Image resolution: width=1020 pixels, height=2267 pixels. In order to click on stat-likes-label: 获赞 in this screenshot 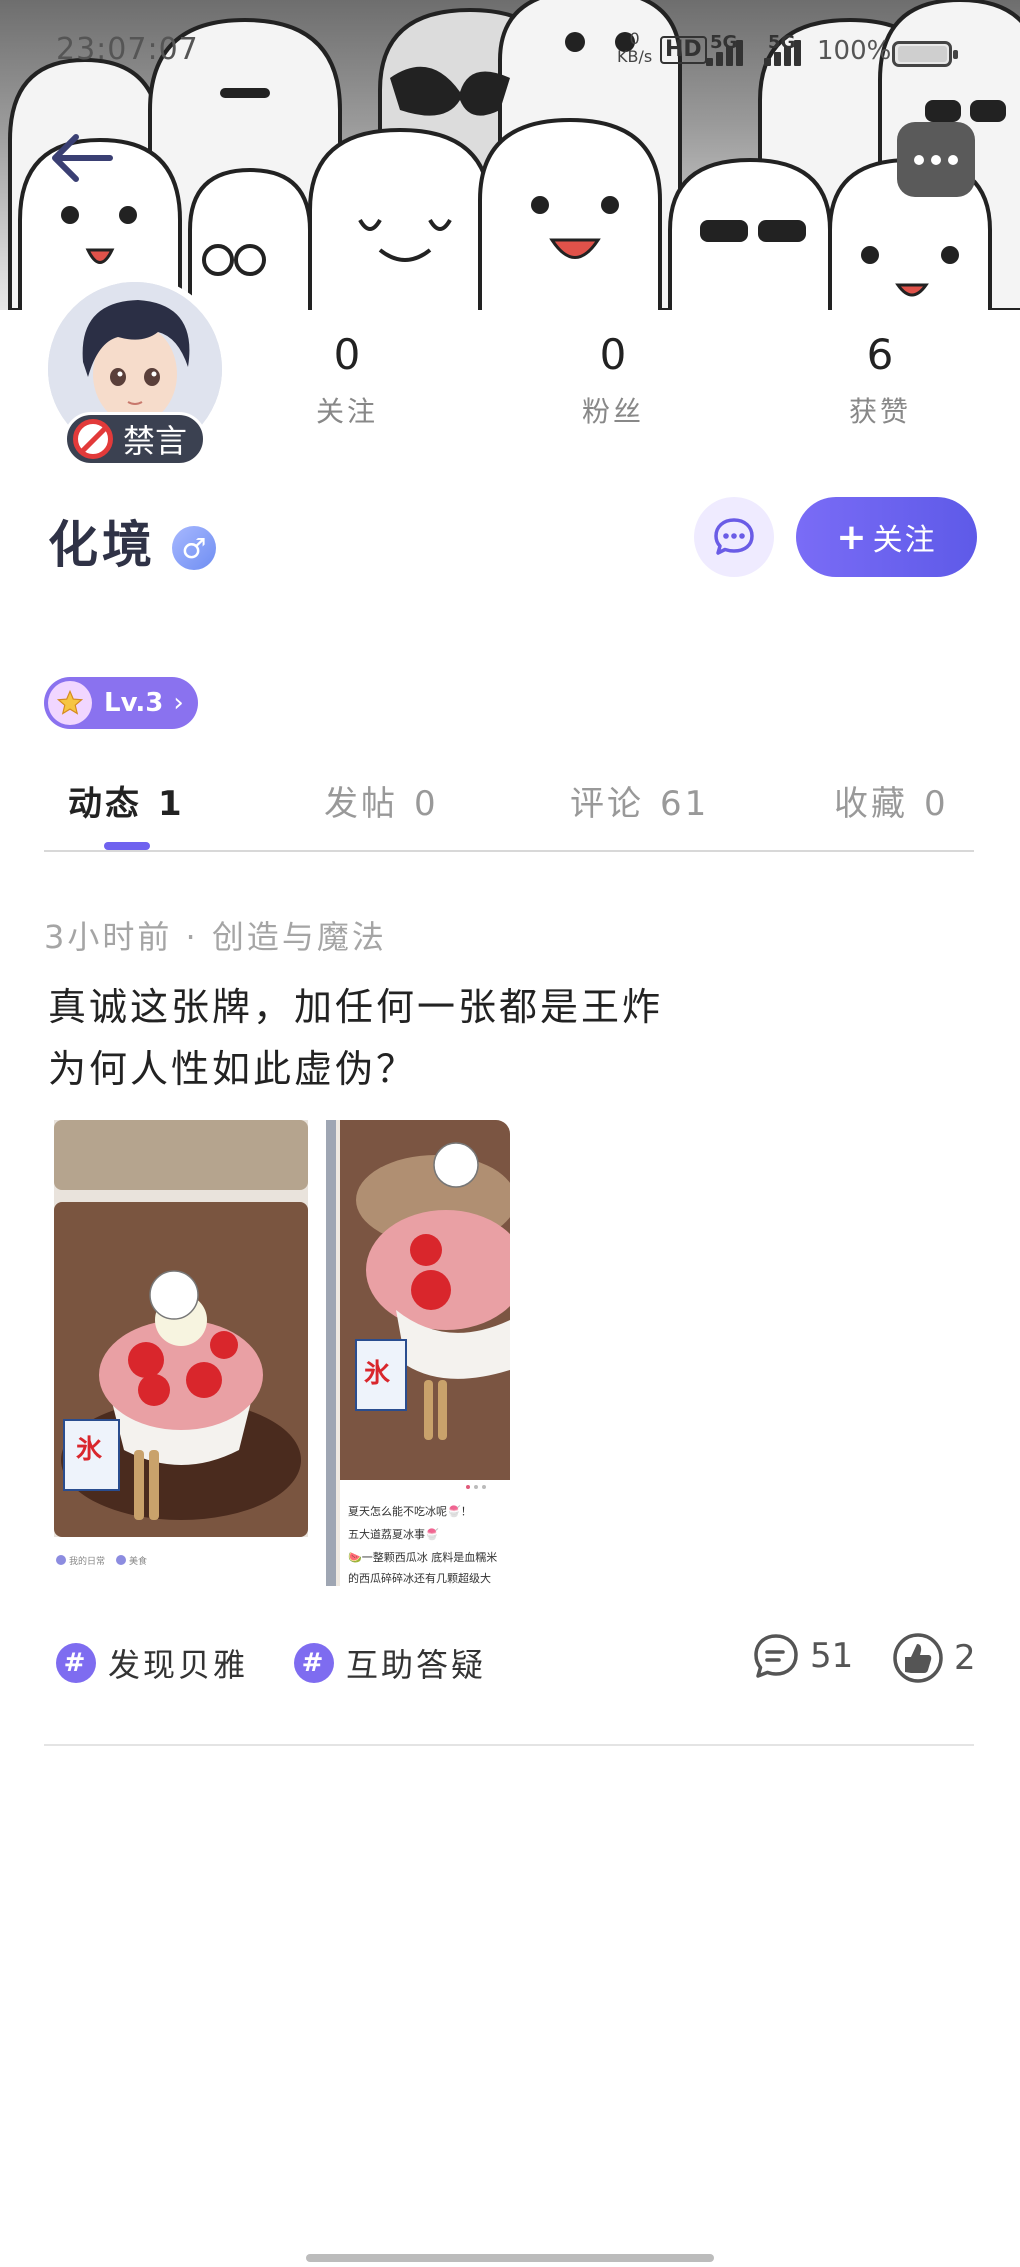, I will do `click(879, 411)`.